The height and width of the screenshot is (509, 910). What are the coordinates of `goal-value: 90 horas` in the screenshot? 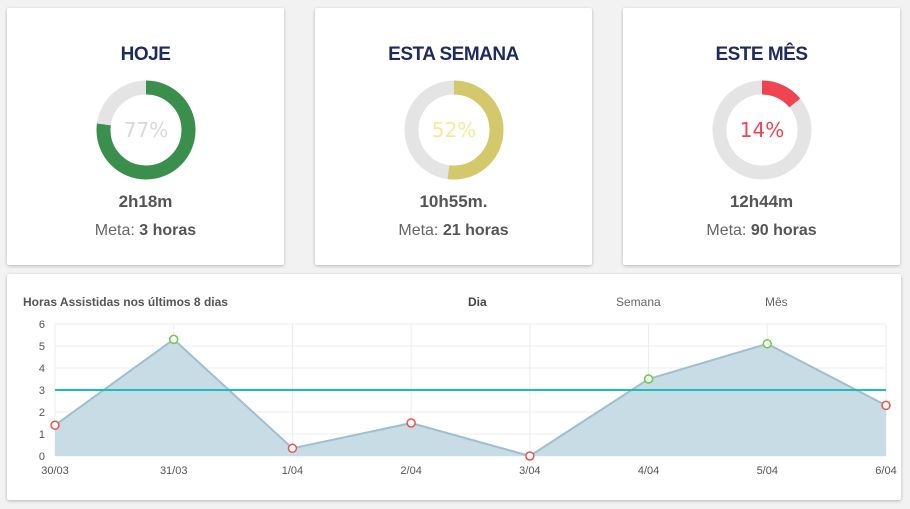 It's located at (783, 230).